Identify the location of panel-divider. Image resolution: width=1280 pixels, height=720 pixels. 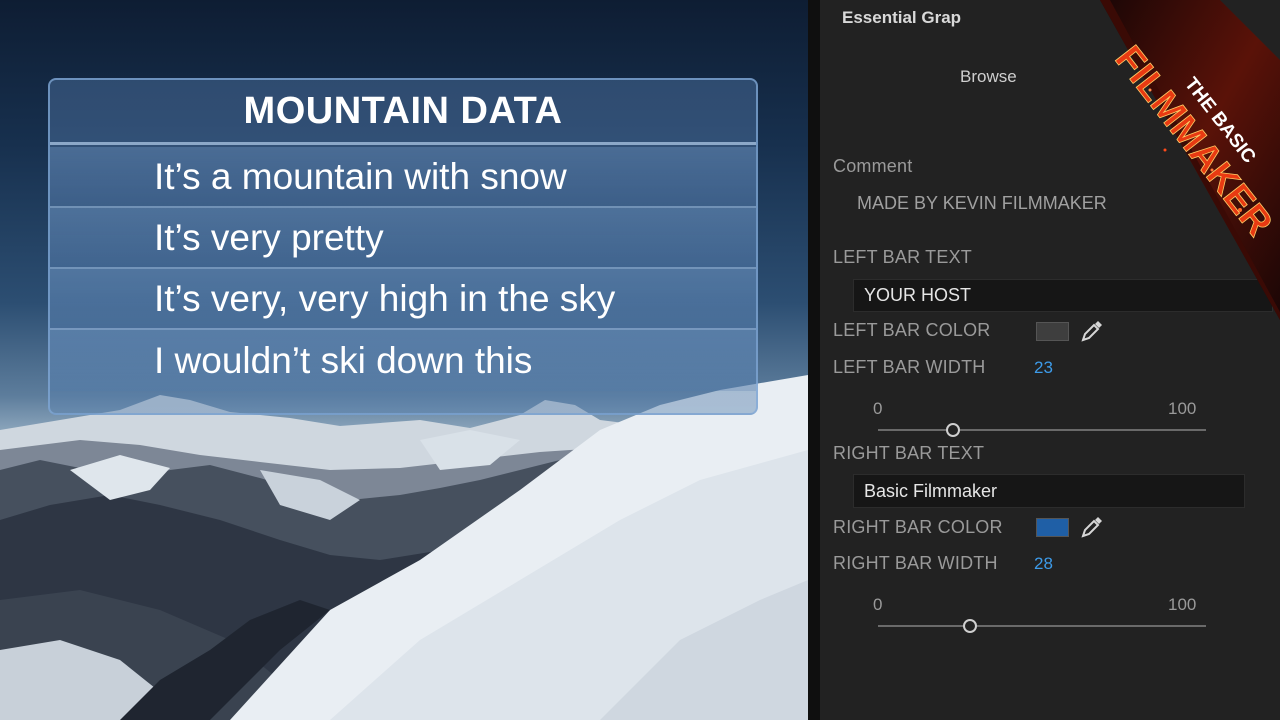
(814, 360).